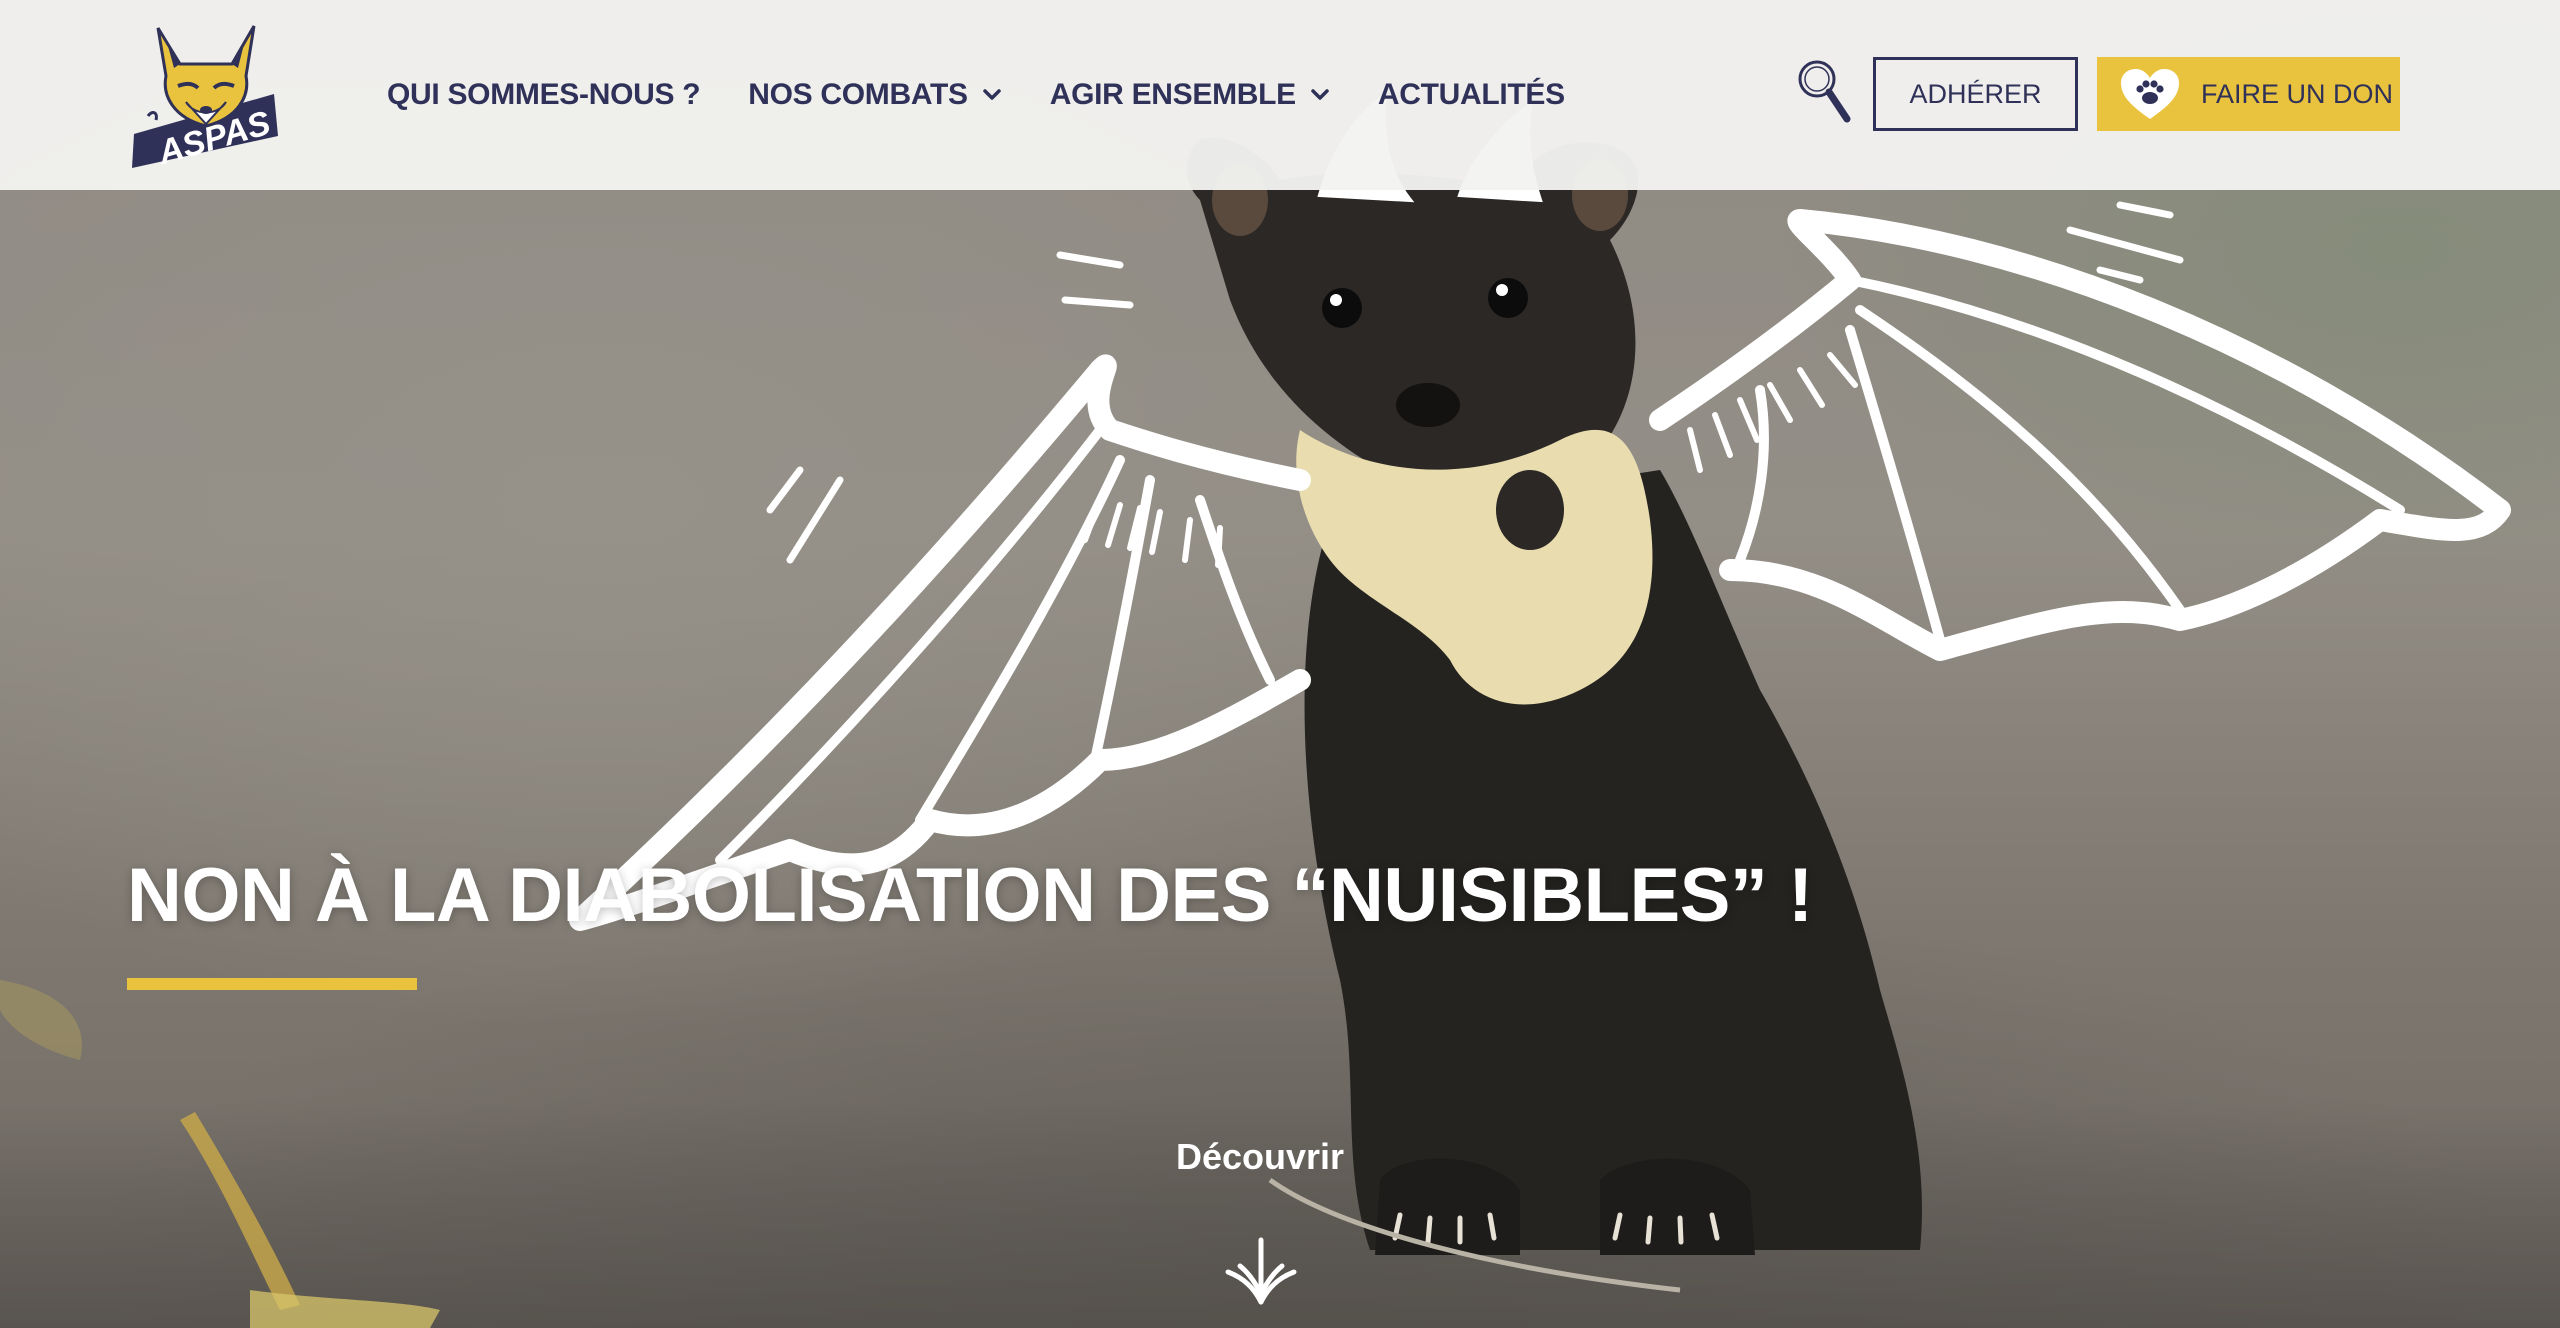  What do you see at coordinates (205, 98) in the screenshot?
I see `fox-logo-icon: ASPAS` at bounding box center [205, 98].